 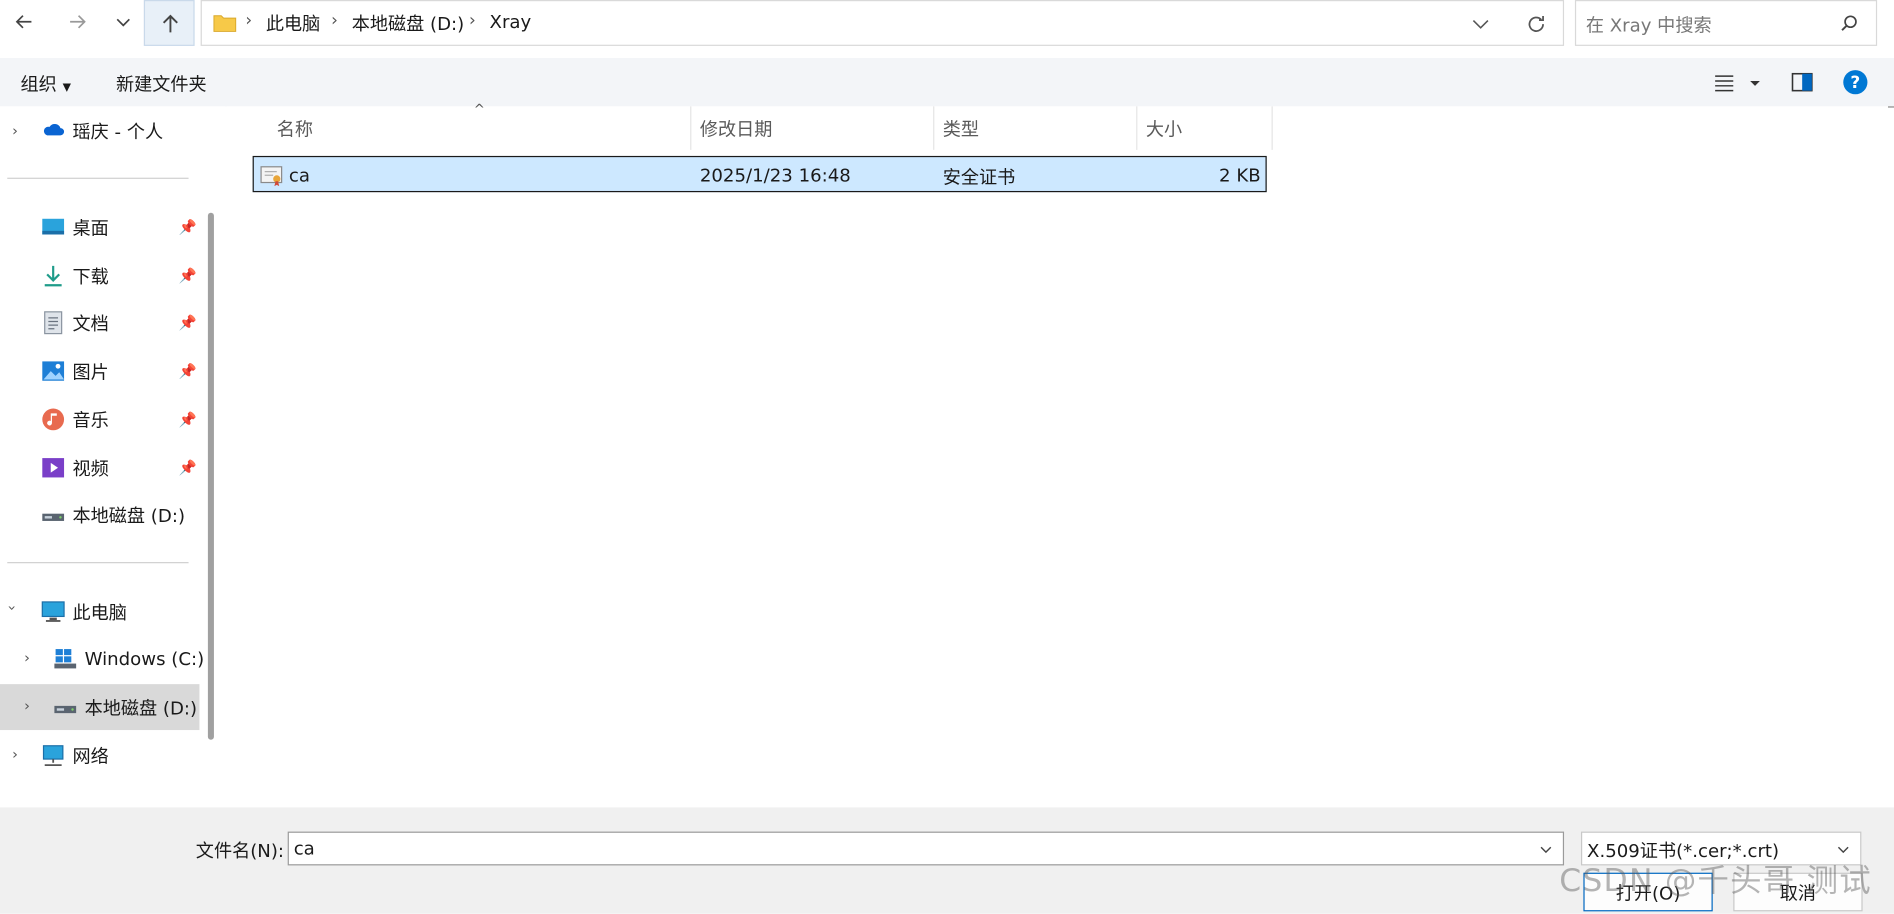 I want to click on recent-locations-button, so click(x=123, y=21).